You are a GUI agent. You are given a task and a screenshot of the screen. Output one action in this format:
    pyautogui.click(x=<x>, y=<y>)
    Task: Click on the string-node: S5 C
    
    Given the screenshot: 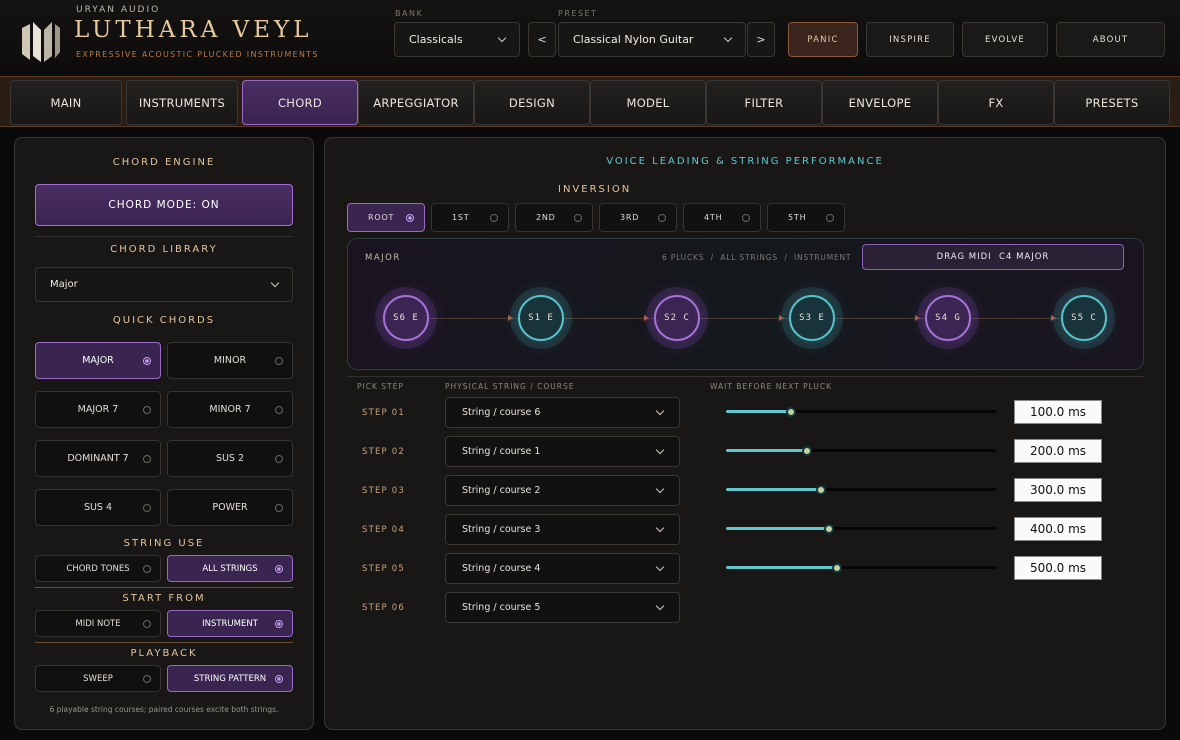 What is the action you would take?
    pyautogui.click(x=1084, y=318)
    